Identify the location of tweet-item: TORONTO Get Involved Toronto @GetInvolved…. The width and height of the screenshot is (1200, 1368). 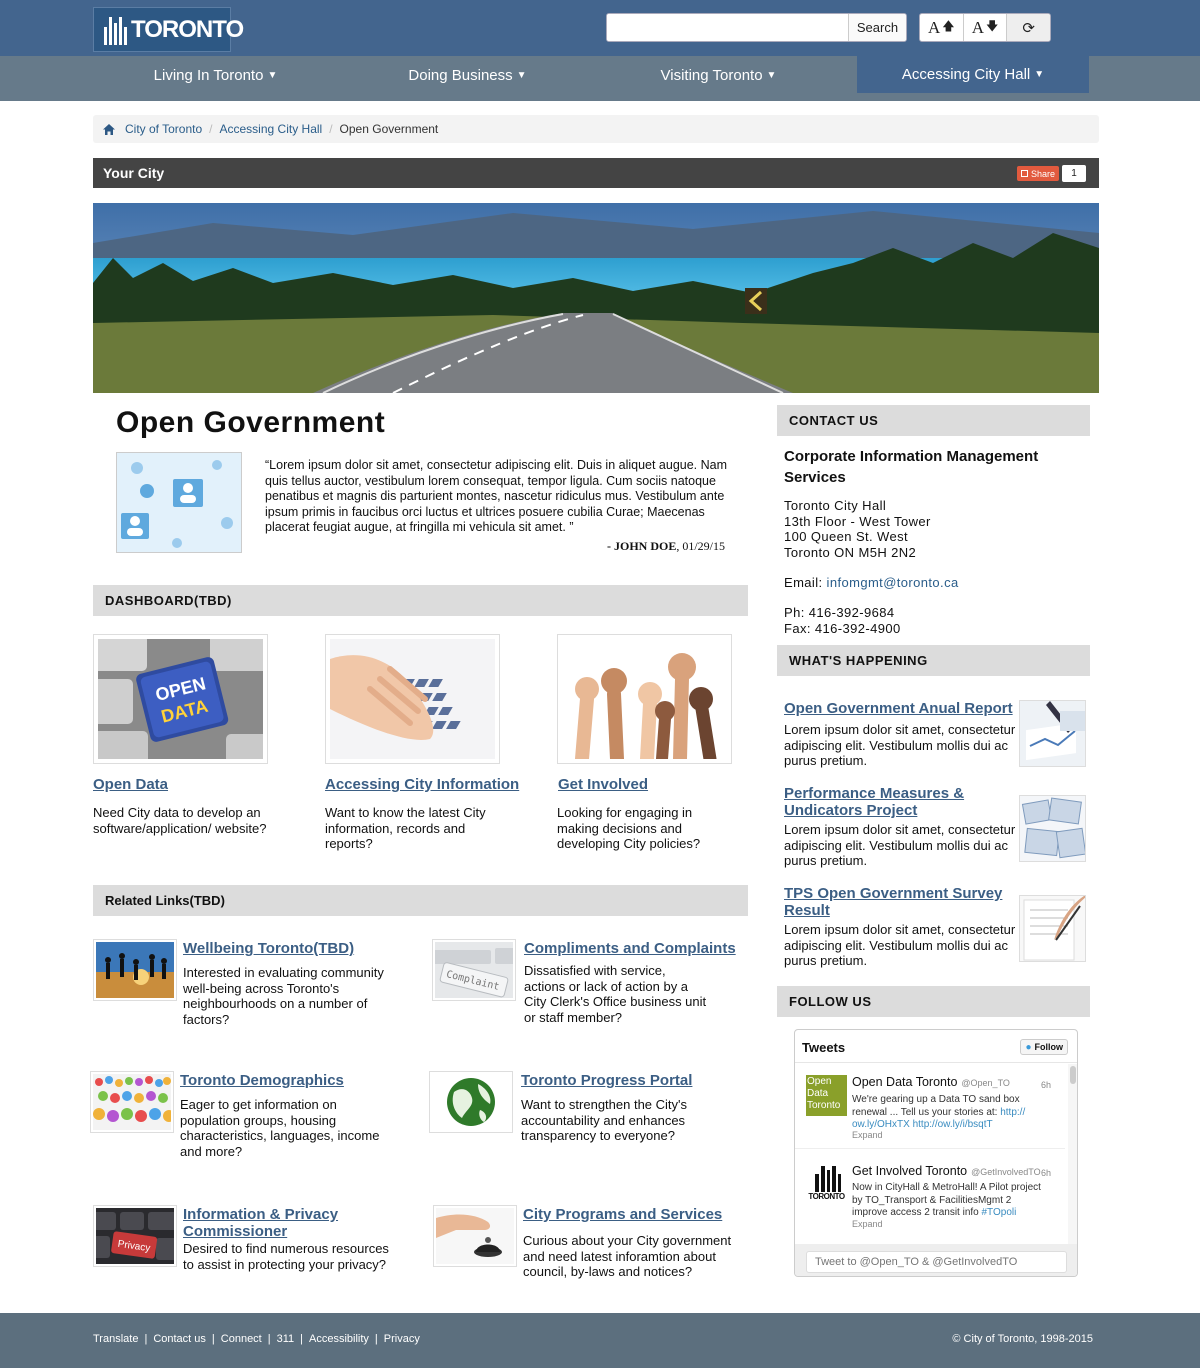
(930, 1197).